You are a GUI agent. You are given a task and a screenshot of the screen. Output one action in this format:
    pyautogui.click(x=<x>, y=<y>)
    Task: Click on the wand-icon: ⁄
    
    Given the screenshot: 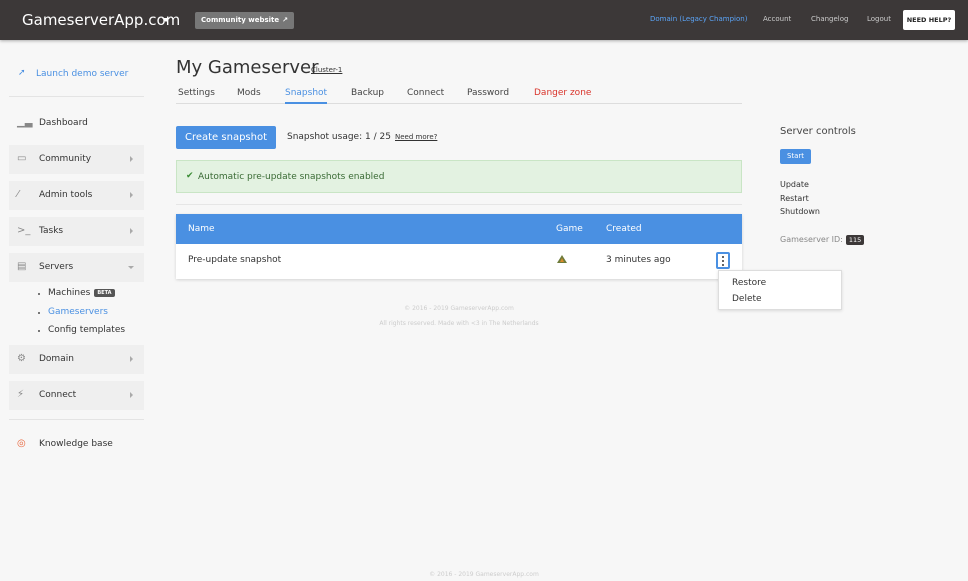 What is the action you would take?
    pyautogui.click(x=18, y=194)
    